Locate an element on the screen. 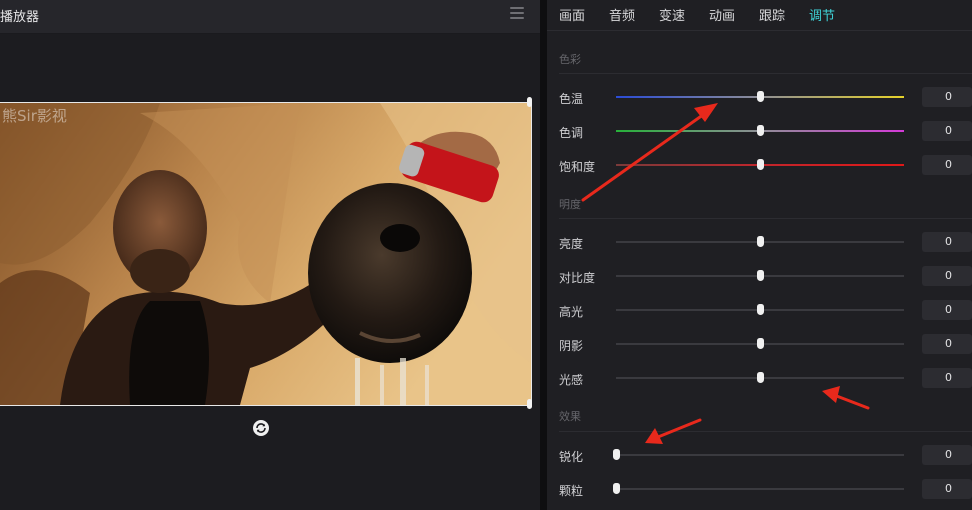  section-color-title: 色彩 is located at coordinates (570, 59).